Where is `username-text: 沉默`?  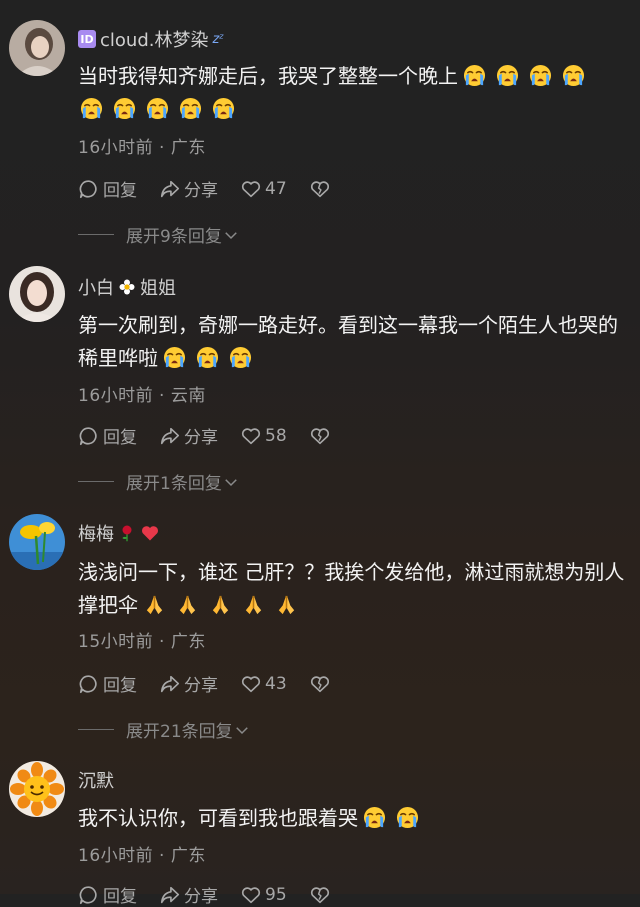 username-text: 沉默 is located at coordinates (96, 781).